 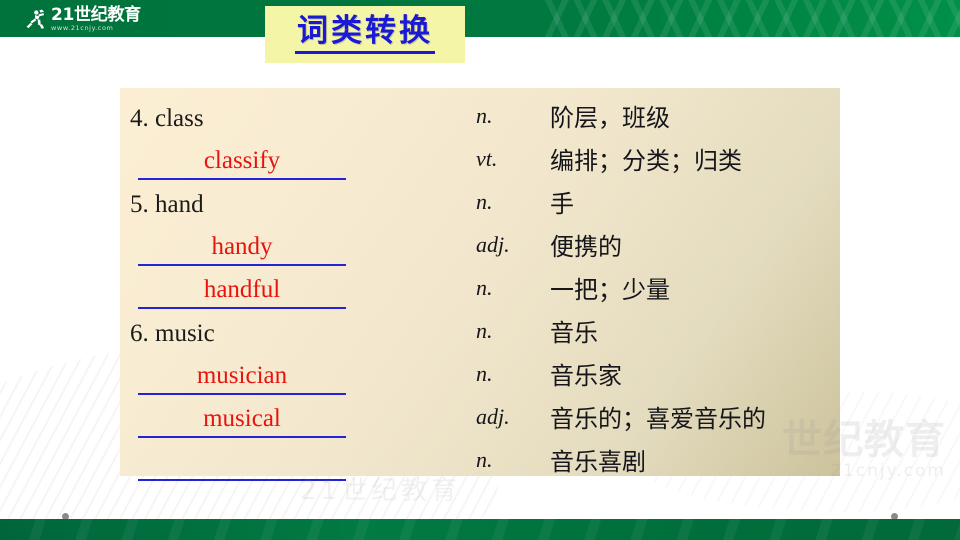 What do you see at coordinates (296, 459) in the screenshot?
I see `word-cell` at bounding box center [296, 459].